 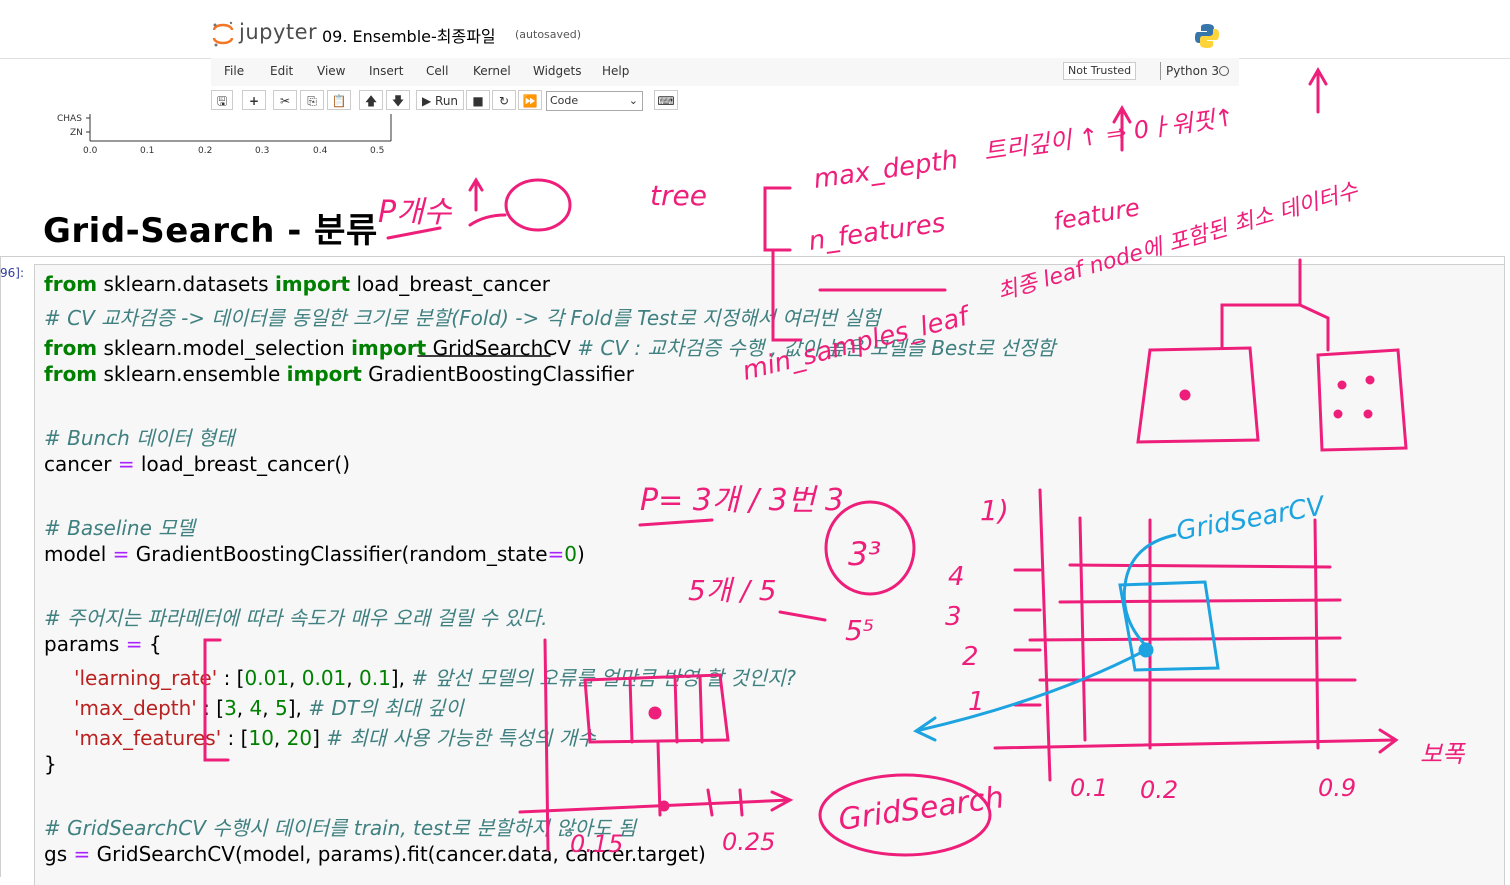 What do you see at coordinates (450, 284) in the screenshot?
I see `import-name: load_breast_cancer` at bounding box center [450, 284].